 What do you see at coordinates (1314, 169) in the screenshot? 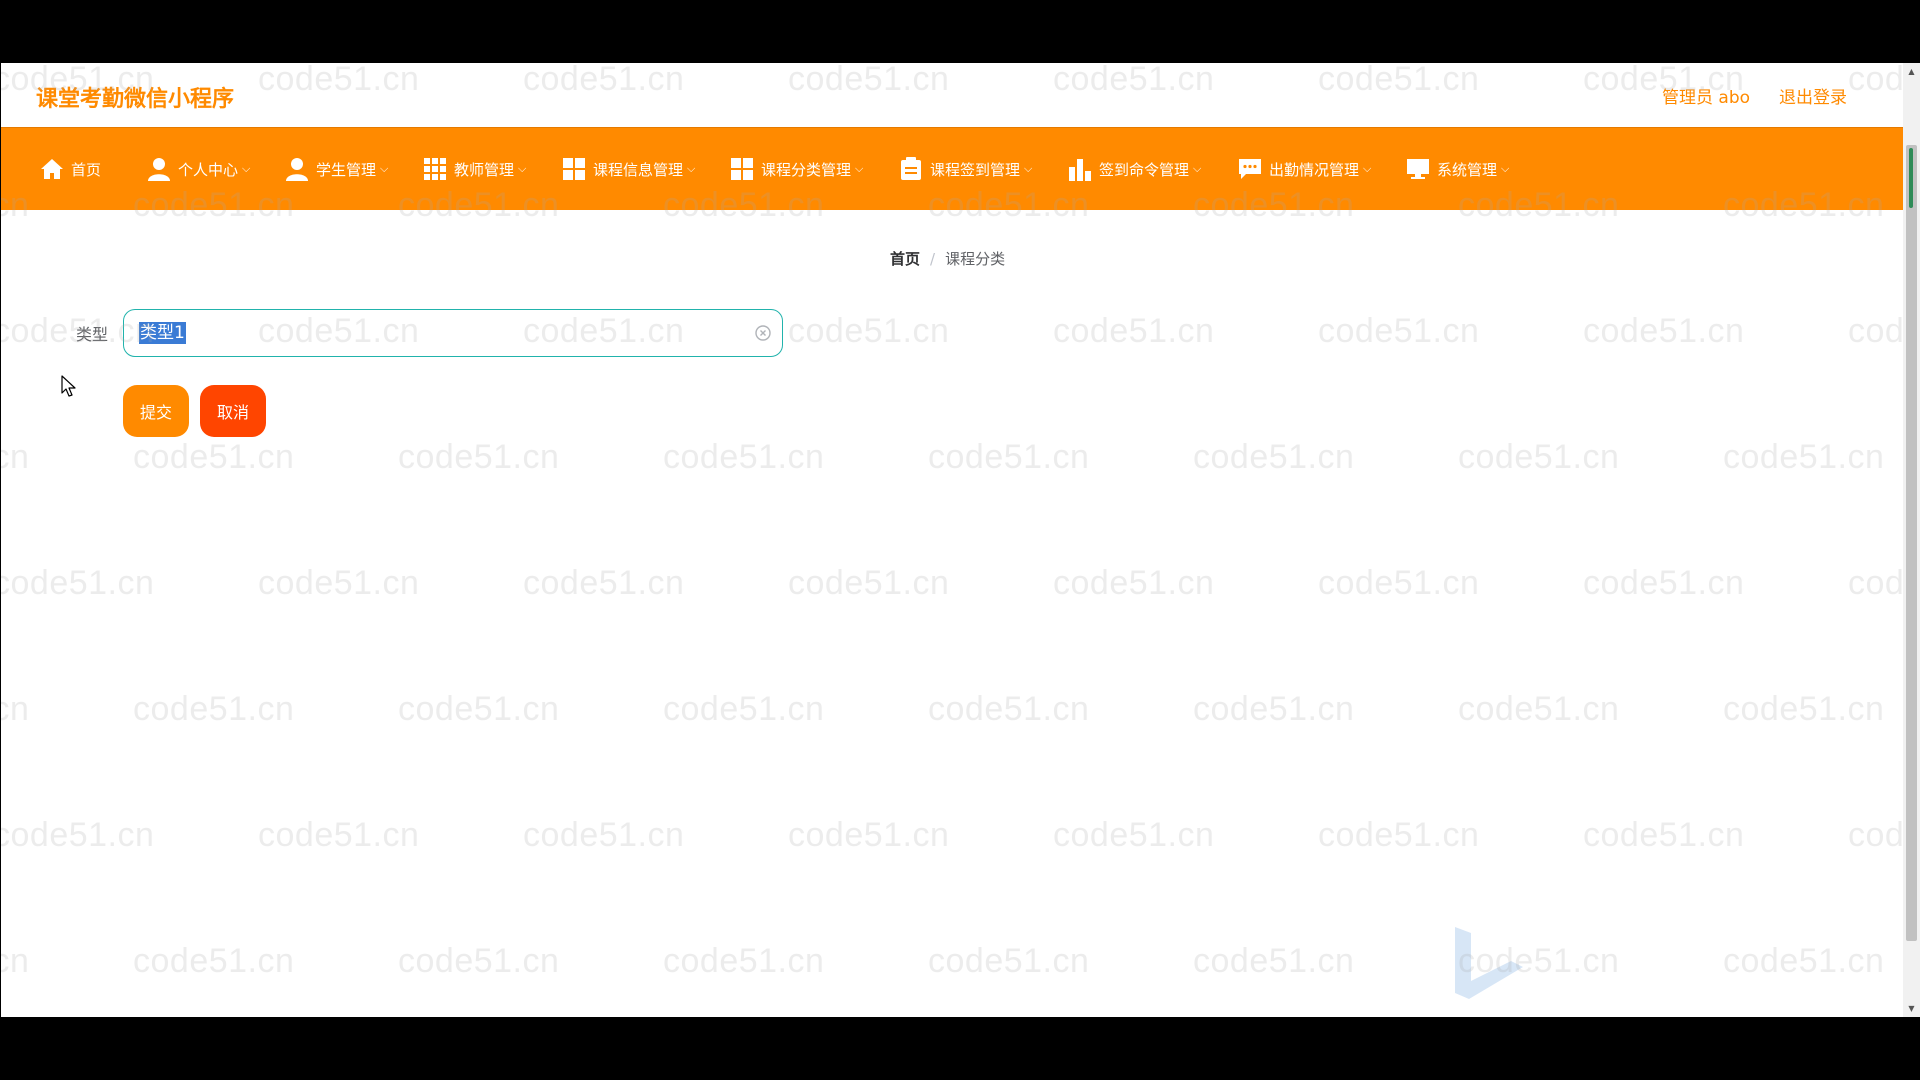
I see `nav-label: 出勤情况管理` at bounding box center [1314, 169].